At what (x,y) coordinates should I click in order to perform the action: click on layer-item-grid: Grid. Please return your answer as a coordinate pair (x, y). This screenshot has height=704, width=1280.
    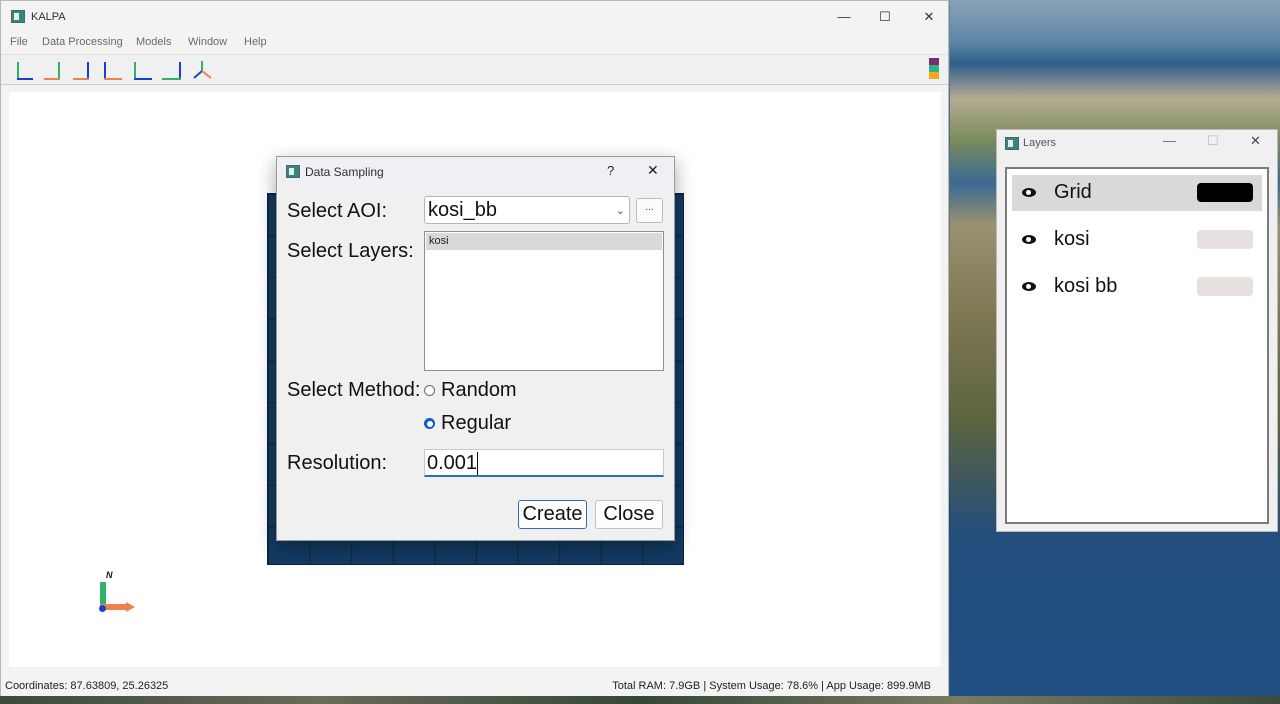
    Looking at the image, I should click on (1137, 193).